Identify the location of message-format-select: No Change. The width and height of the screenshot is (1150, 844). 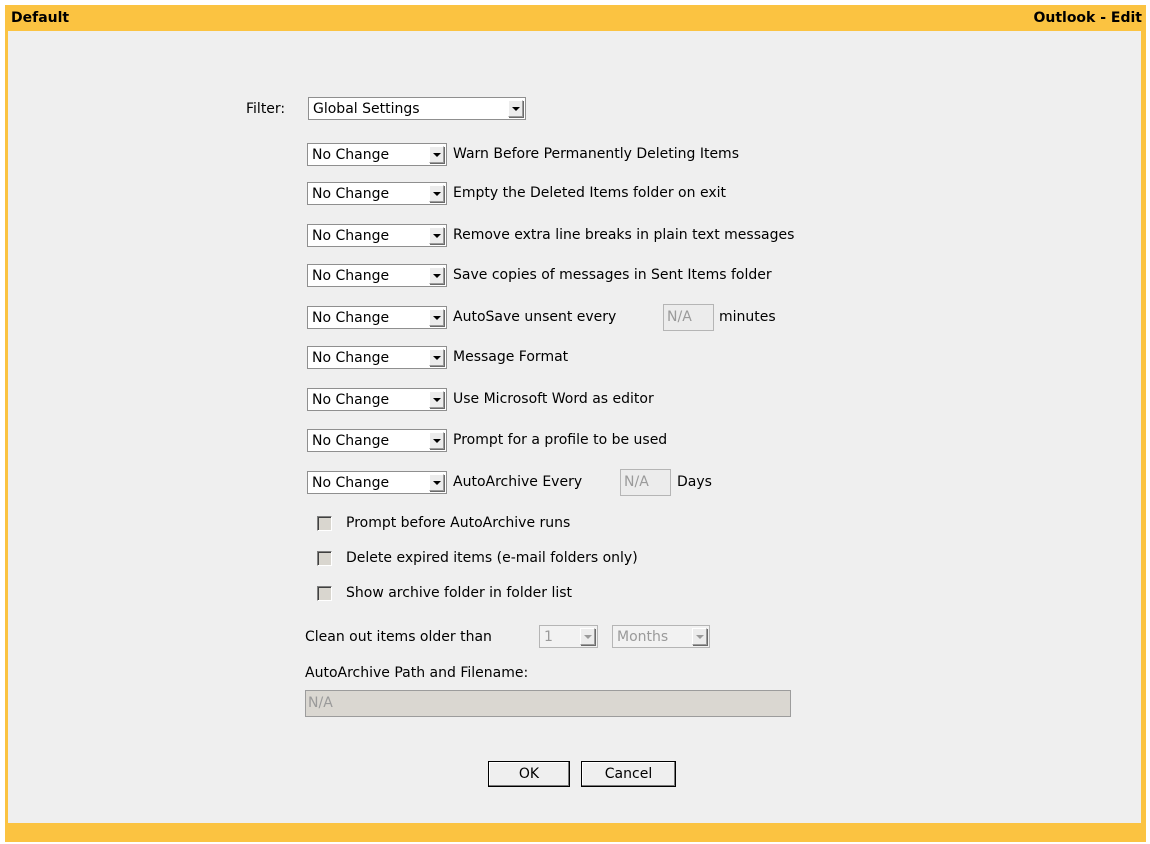
(377, 357).